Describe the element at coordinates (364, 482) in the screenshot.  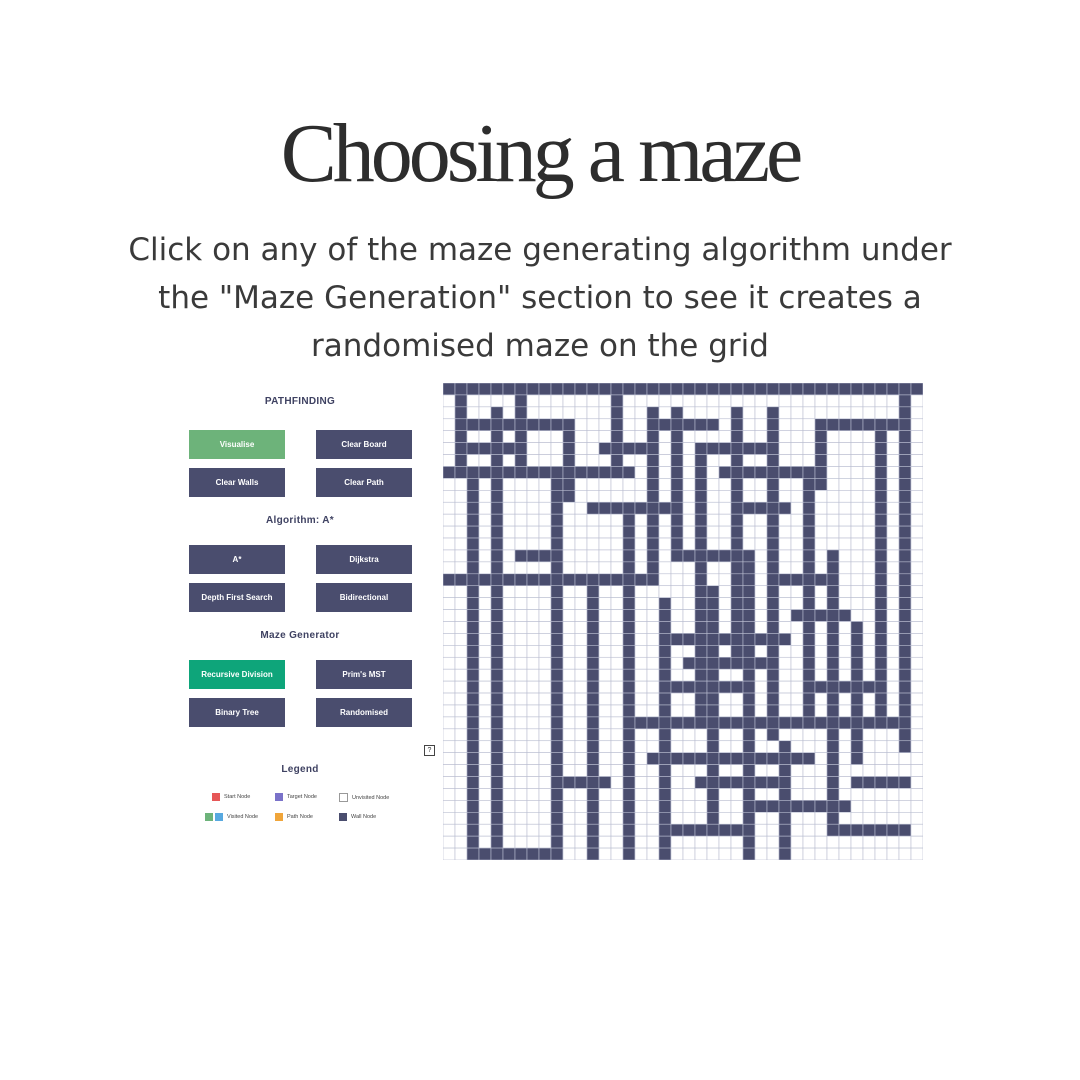
I see `clear-path-button: Clear Path` at that location.